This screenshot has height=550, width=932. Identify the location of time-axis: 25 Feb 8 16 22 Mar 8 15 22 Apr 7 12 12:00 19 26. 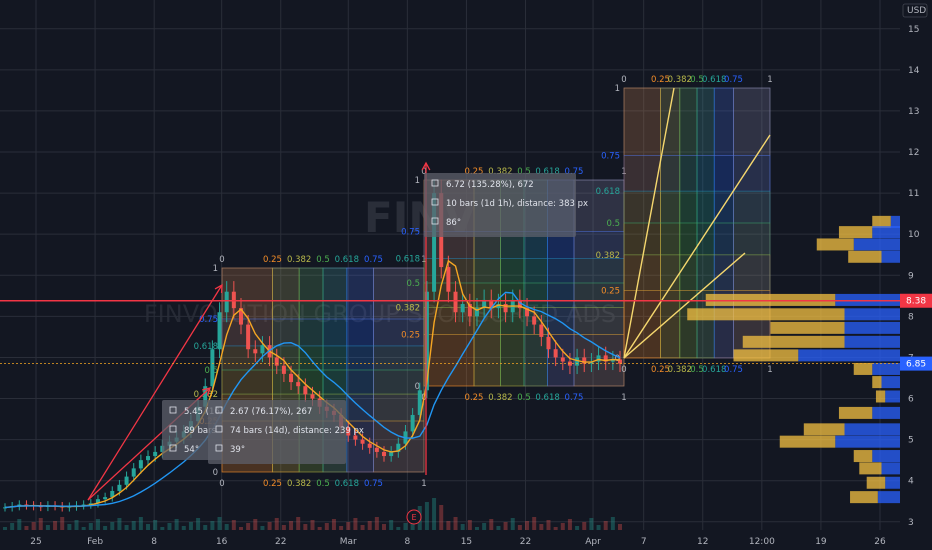
(466, 540).